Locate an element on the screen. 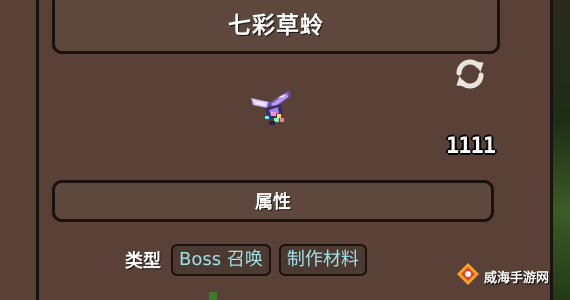 Image resolution: width=570 pixels, height=300 pixels. watermark: 威海手游网 is located at coordinates (502, 276).